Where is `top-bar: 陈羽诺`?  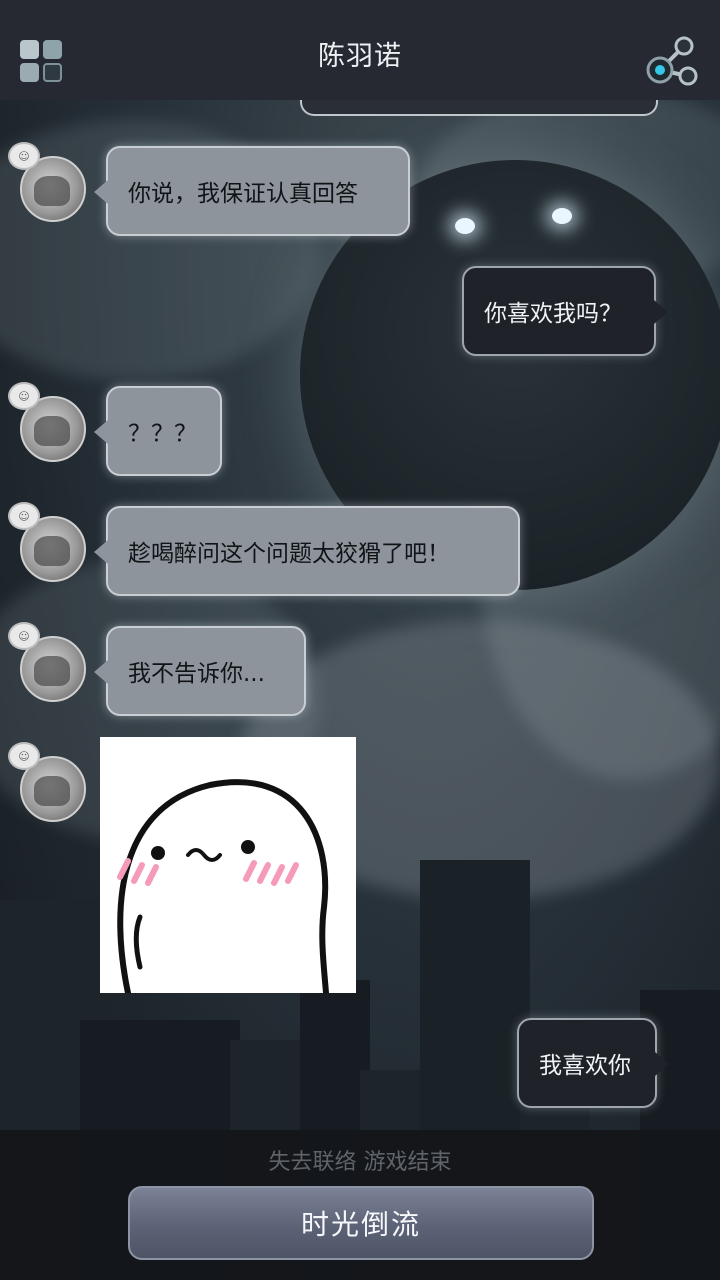 top-bar: 陈羽诺 is located at coordinates (360, 50).